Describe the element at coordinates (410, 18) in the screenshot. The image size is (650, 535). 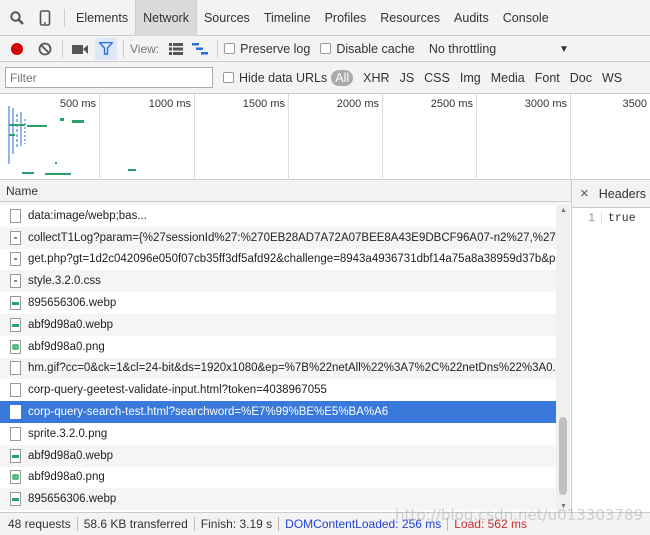
I see `tab-resources: Resources` at that location.